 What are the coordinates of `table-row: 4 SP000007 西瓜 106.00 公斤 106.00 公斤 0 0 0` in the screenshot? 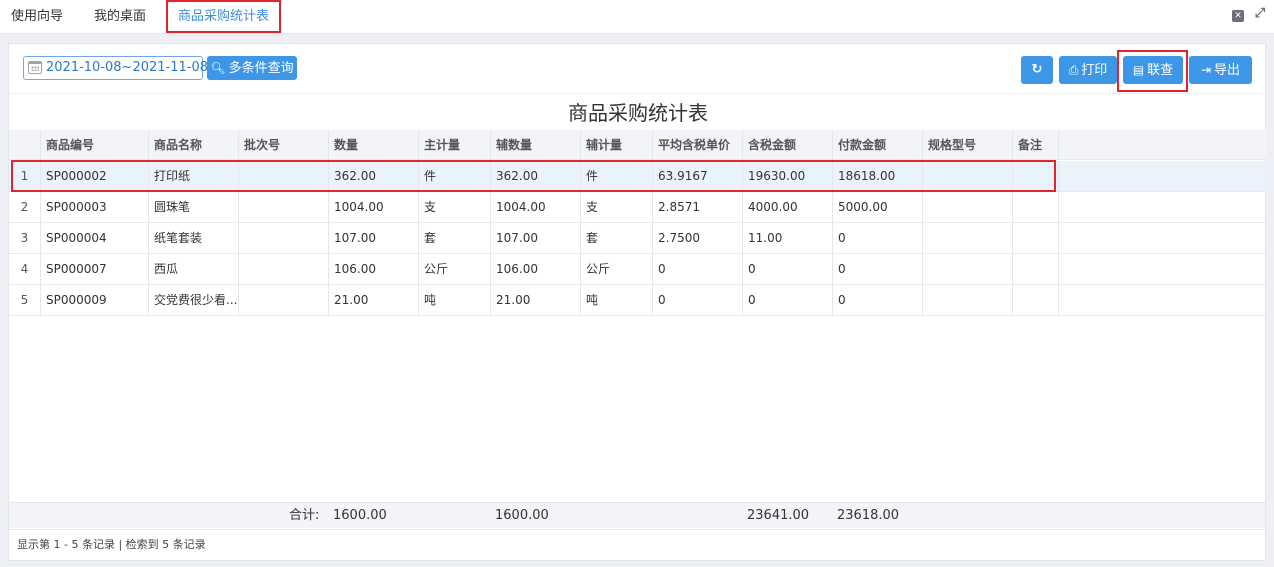 It's located at (638, 269).